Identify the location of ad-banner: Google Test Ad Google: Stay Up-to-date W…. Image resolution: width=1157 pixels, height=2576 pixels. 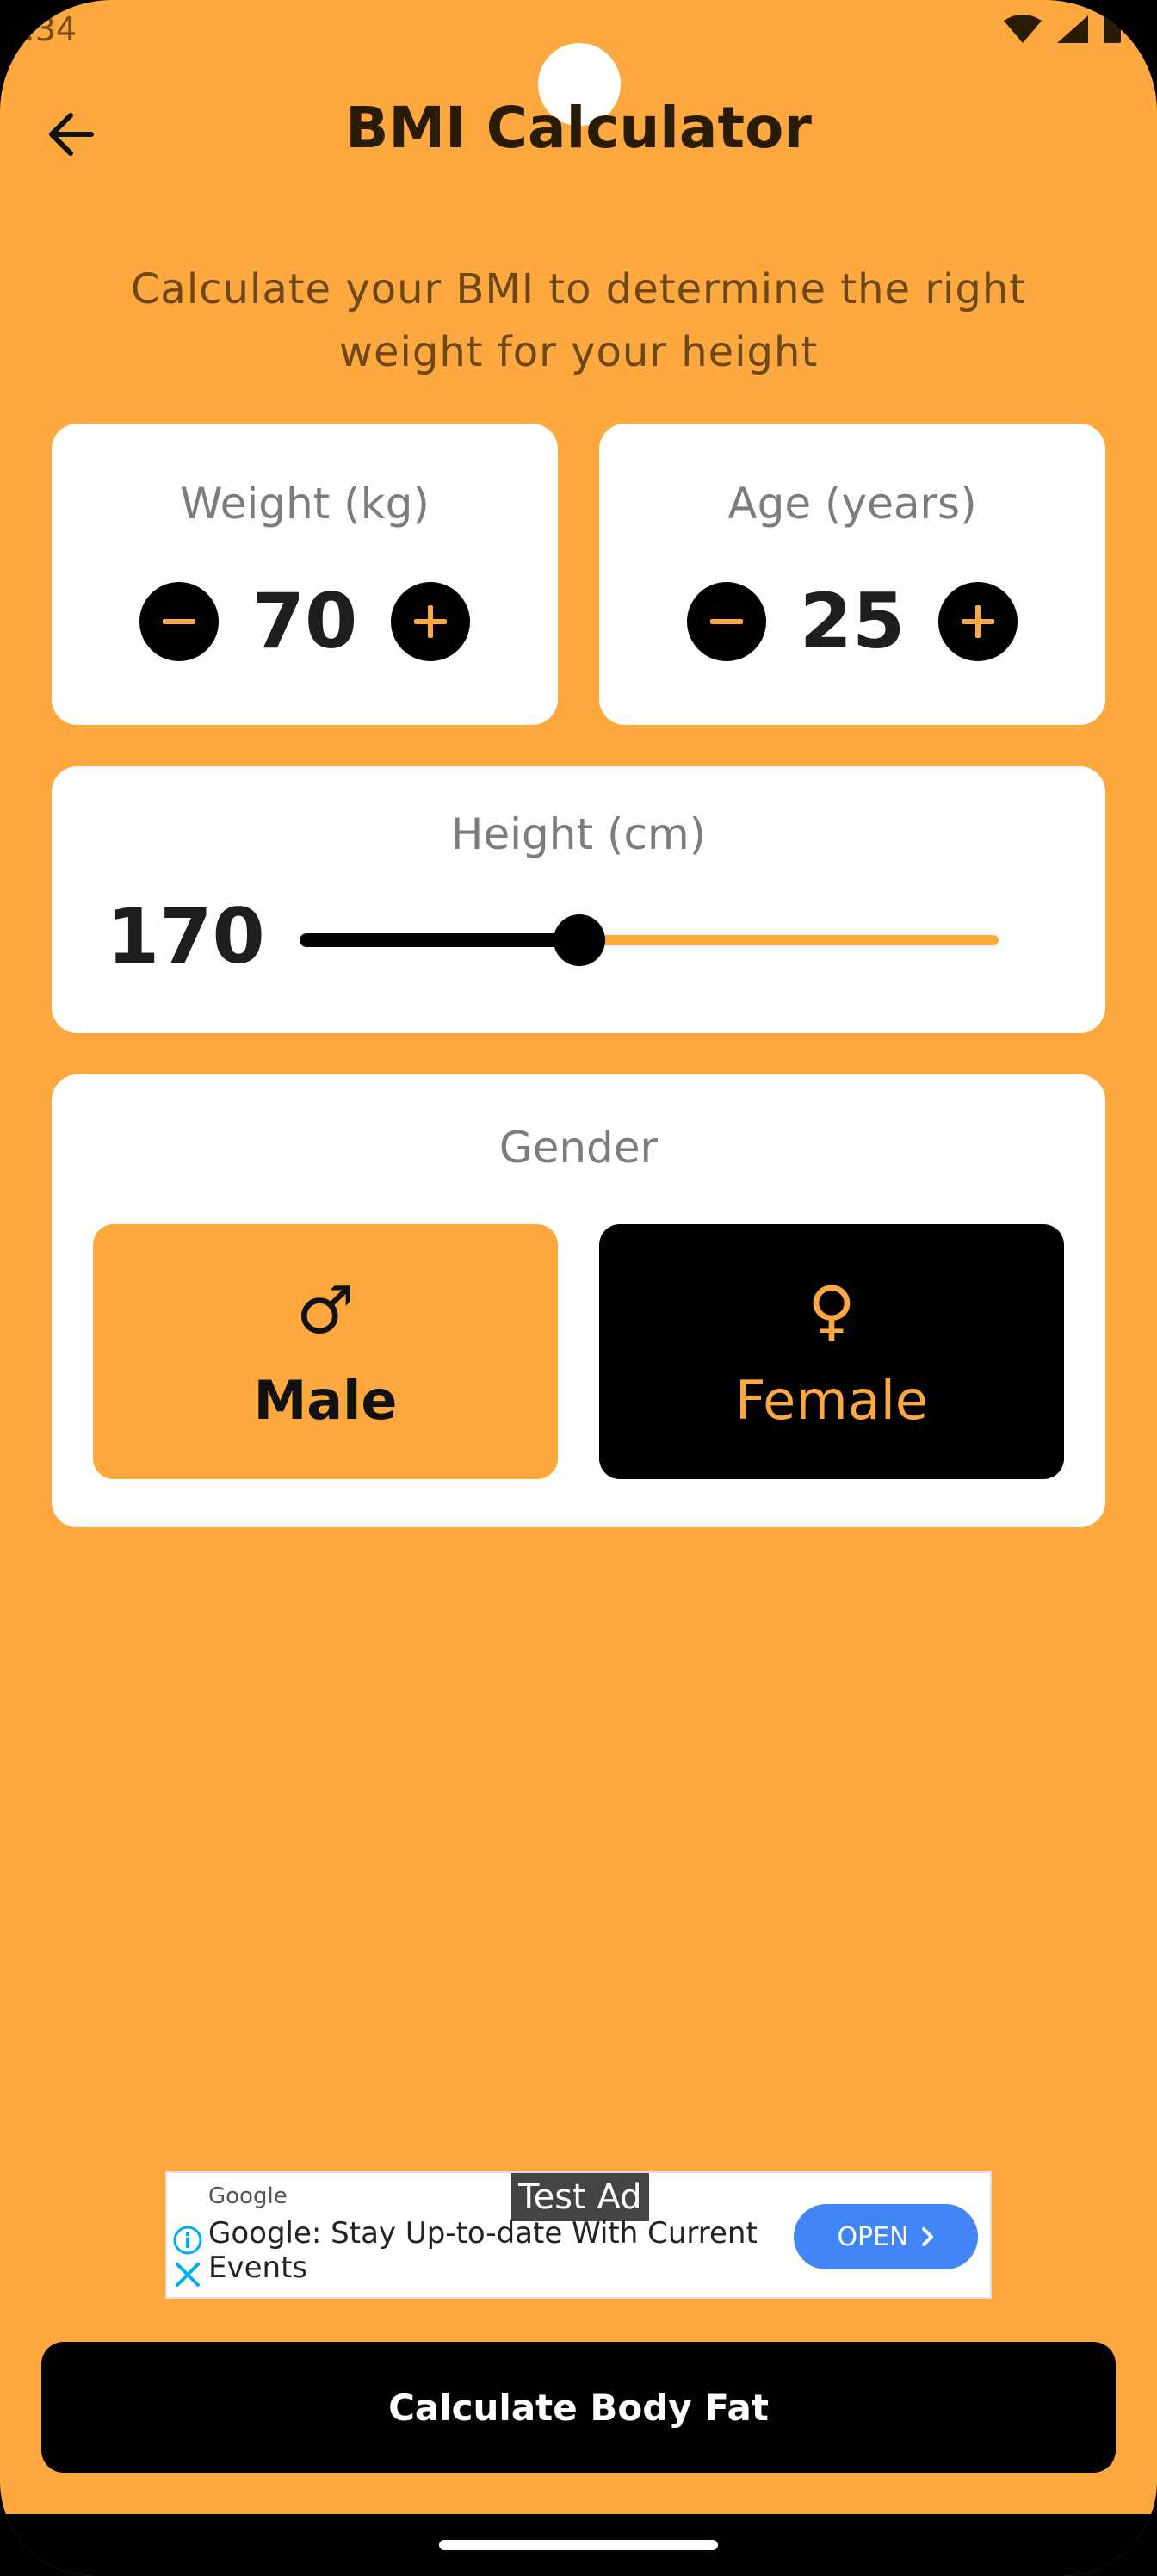
(579, 2235).